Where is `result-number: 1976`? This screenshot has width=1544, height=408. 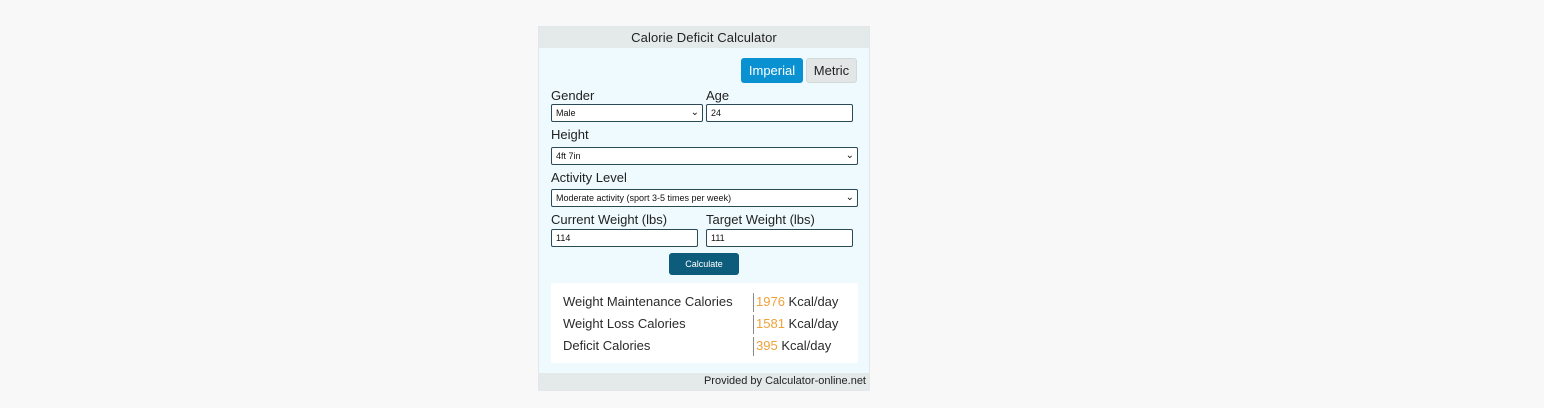
result-number: 1976 is located at coordinates (770, 301).